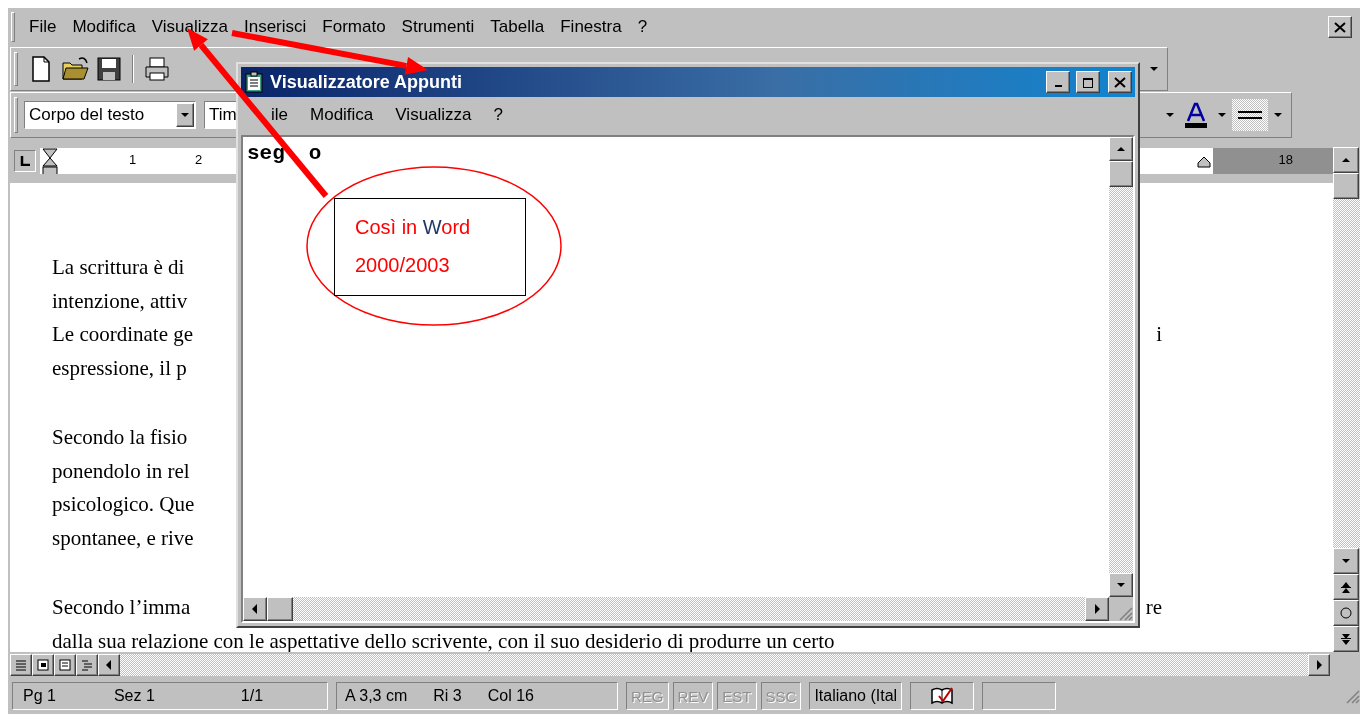  I want to click on document-text: re, so click(1153, 607).